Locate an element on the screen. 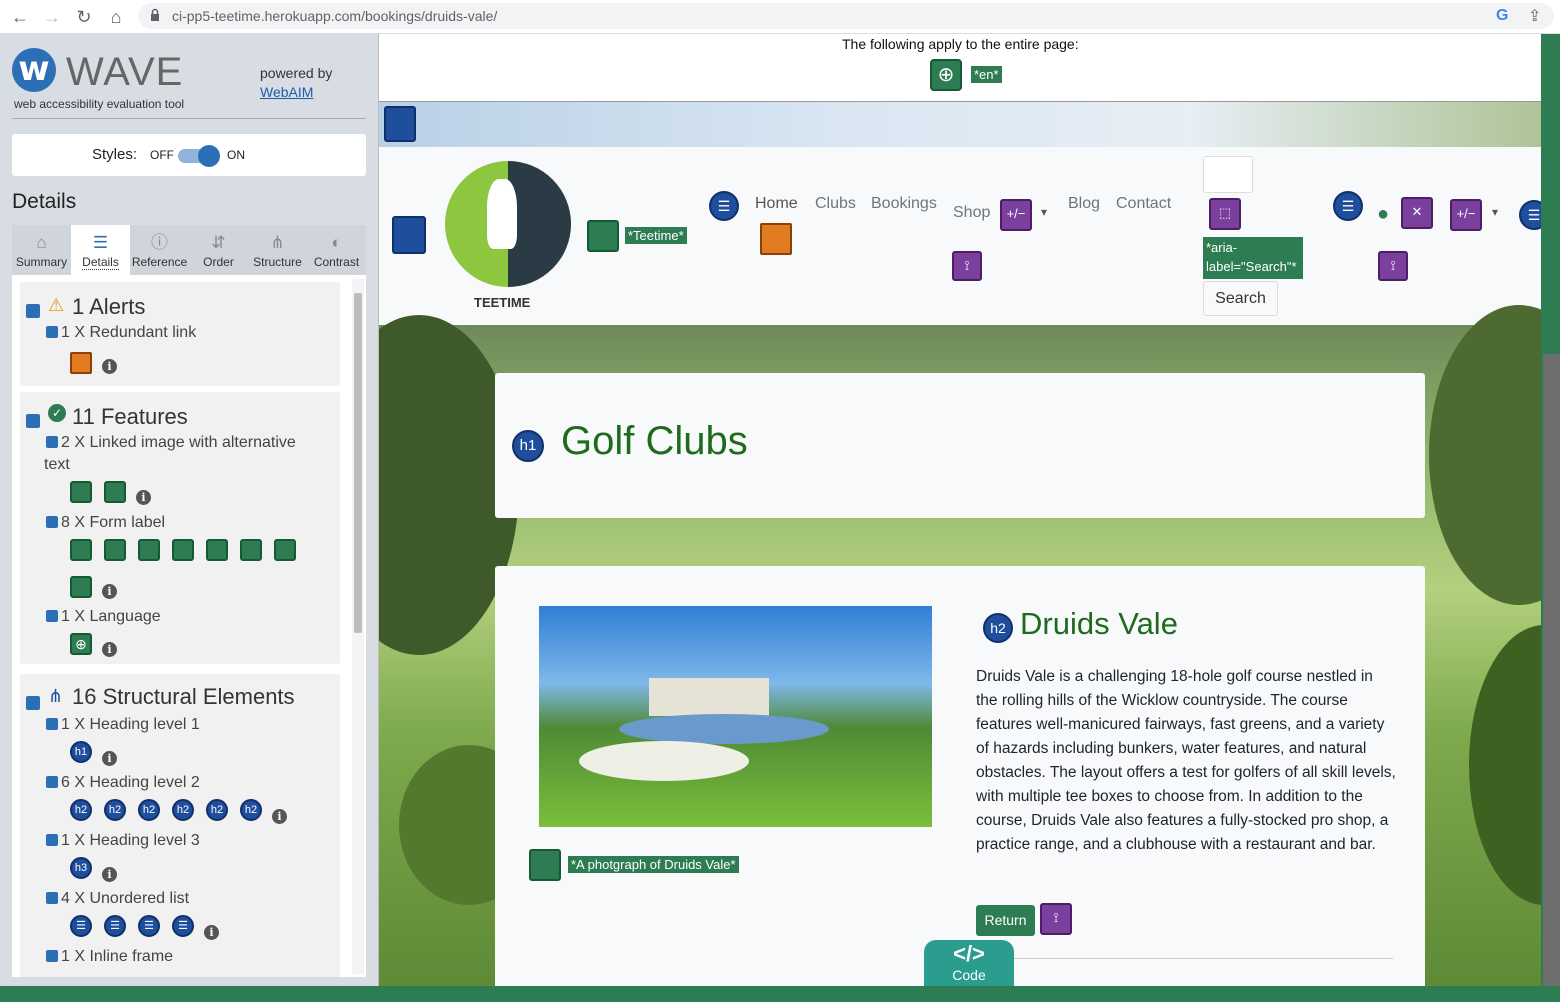  header-region-icon is located at coordinates (409, 235).